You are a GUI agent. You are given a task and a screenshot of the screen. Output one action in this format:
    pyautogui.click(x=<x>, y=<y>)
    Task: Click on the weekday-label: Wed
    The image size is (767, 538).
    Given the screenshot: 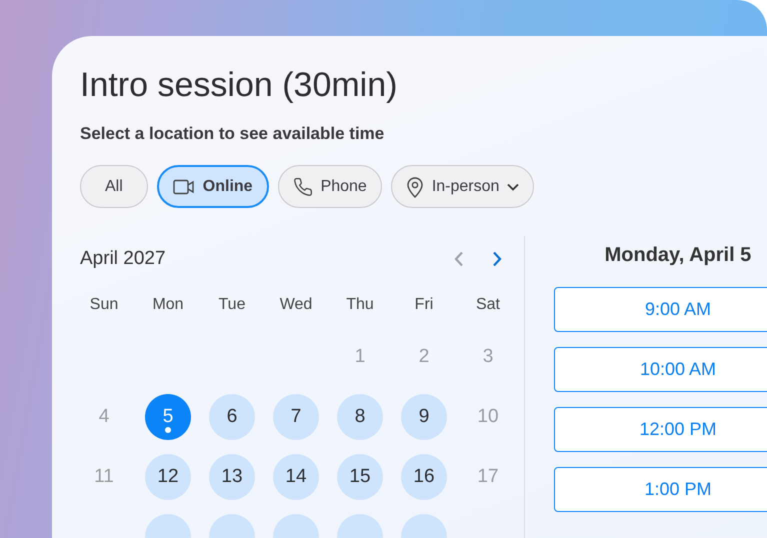 What is the action you would take?
    pyautogui.click(x=296, y=305)
    